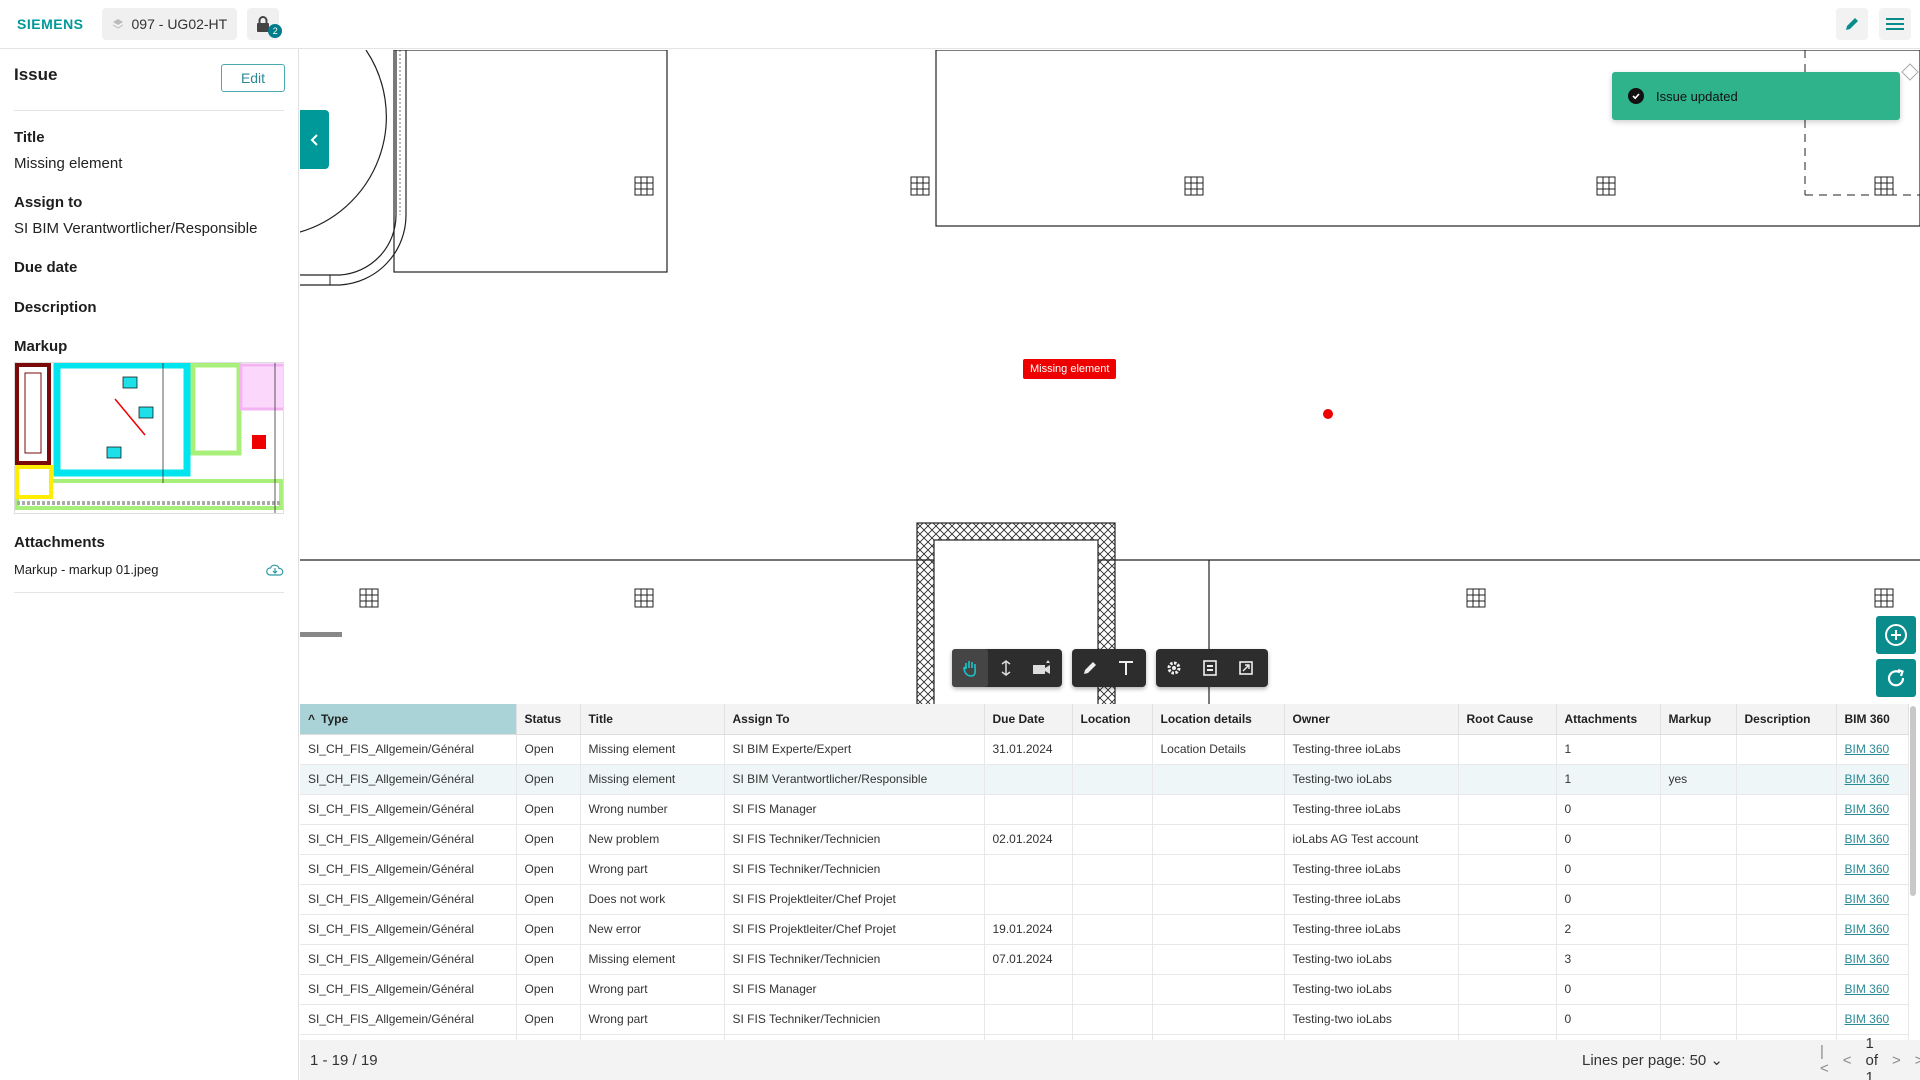 The height and width of the screenshot is (1080, 1920). What do you see at coordinates (1698, 779) in the screenshot?
I see `cell-markup: yes` at bounding box center [1698, 779].